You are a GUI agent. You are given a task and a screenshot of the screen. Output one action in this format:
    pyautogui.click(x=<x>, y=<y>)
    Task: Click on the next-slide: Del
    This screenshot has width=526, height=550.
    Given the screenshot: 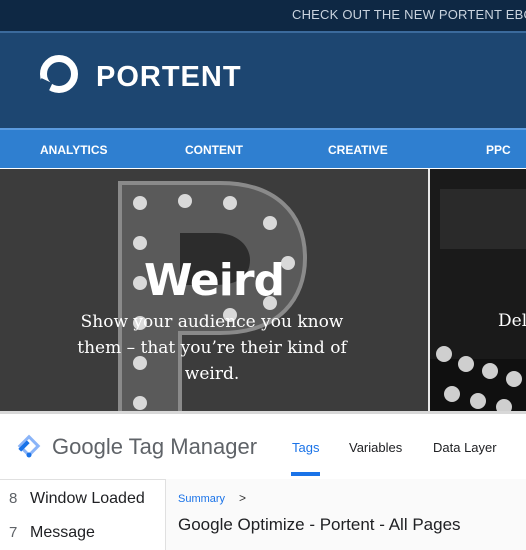 What is the action you would take?
    pyautogui.click(x=478, y=290)
    